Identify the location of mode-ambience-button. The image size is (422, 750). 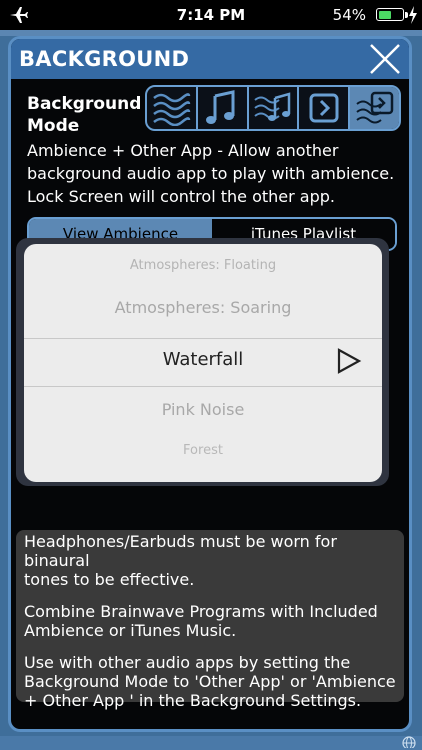
(172, 108).